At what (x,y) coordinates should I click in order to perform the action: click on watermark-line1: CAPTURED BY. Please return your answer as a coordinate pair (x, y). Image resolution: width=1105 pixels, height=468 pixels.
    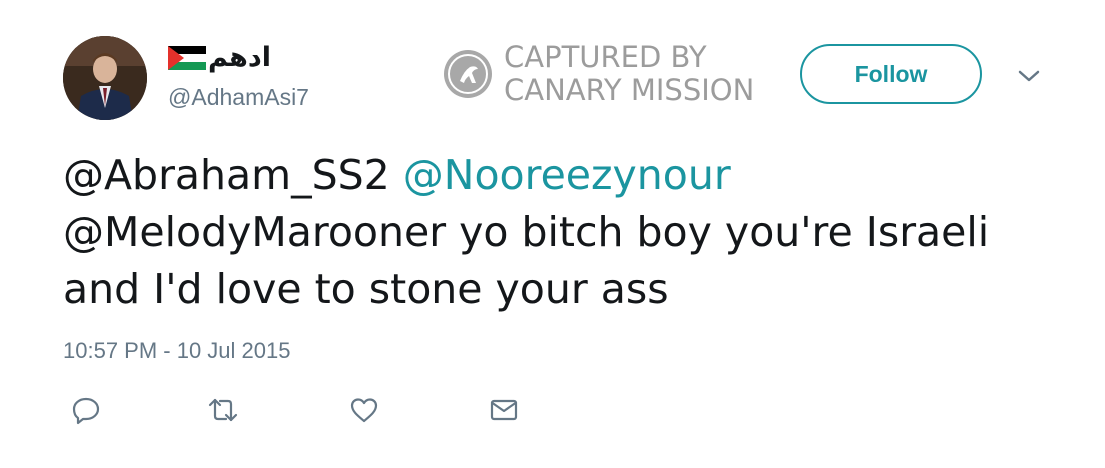
    Looking at the image, I should click on (605, 57).